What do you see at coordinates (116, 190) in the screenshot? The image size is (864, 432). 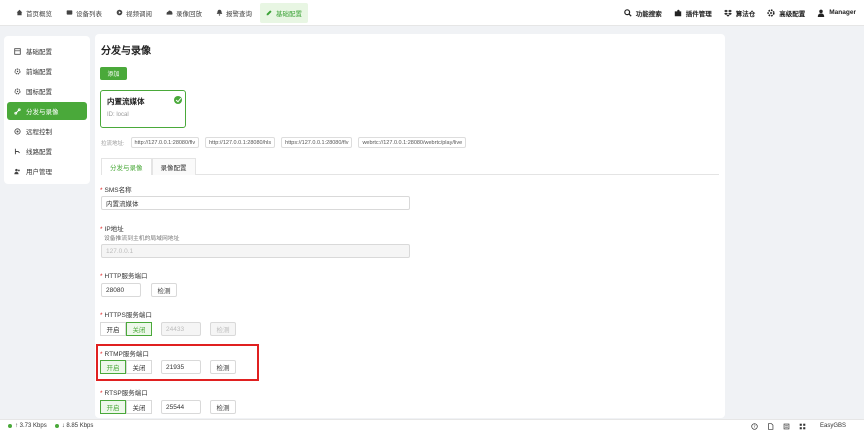 I see `sms-name-label: * SMS名称` at bounding box center [116, 190].